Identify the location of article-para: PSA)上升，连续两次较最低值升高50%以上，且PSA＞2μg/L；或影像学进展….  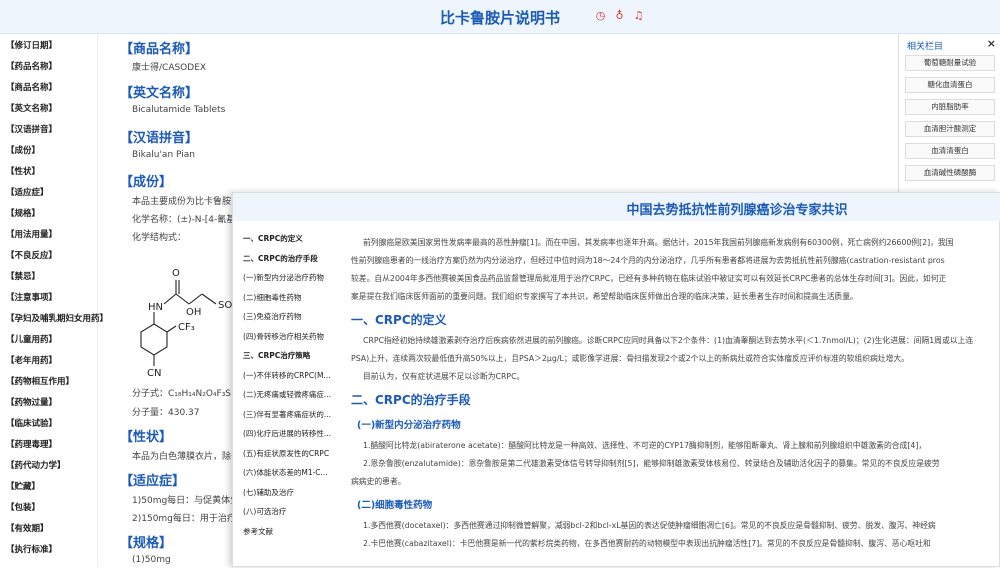
(630, 358).